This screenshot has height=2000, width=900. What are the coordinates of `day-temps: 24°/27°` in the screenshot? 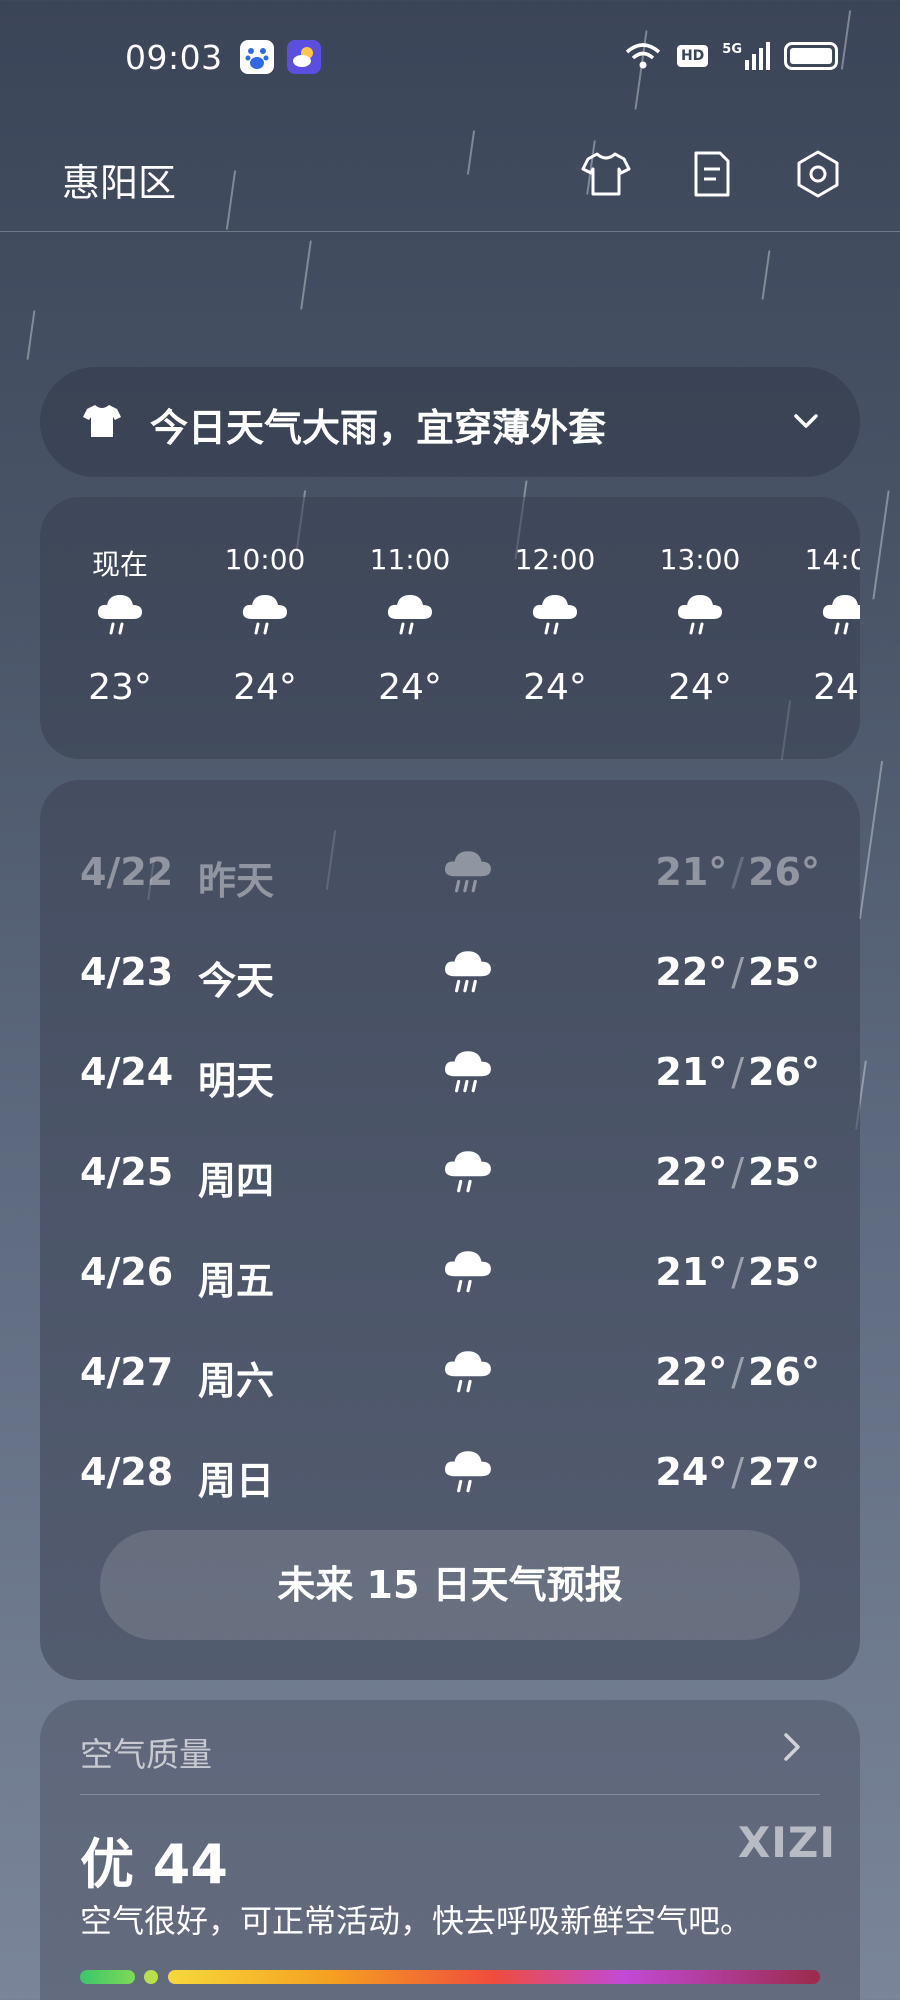 It's located at (737, 1472).